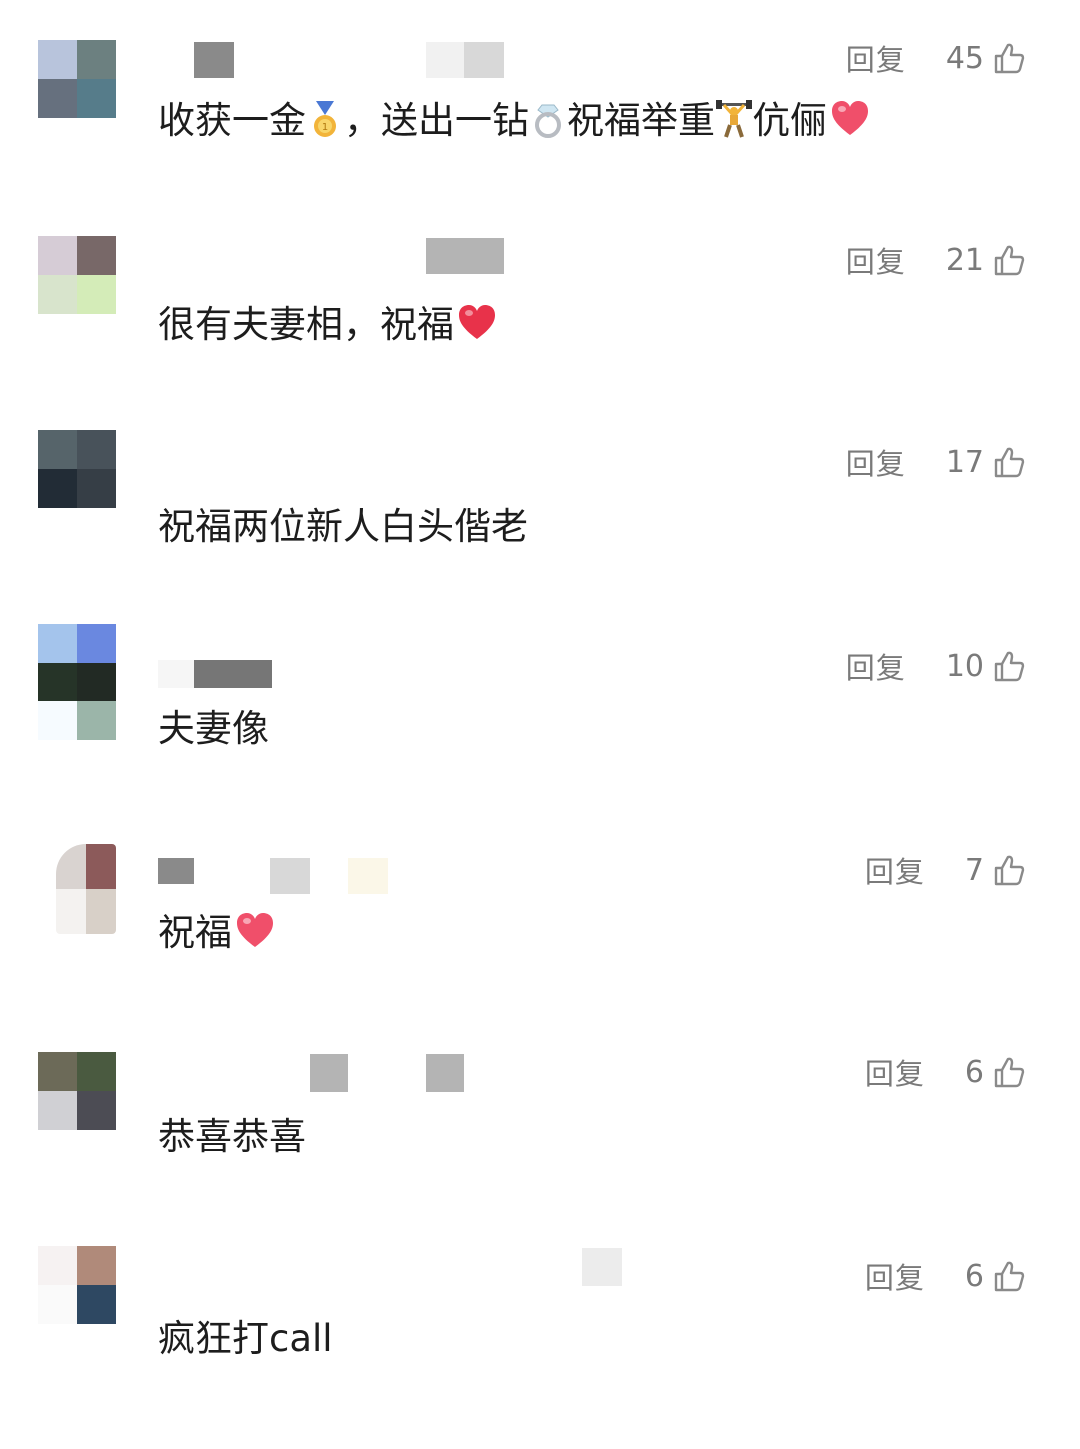  Describe the element at coordinates (936, 58) in the screenshot. I see `comment-actions: 回复 45` at that location.